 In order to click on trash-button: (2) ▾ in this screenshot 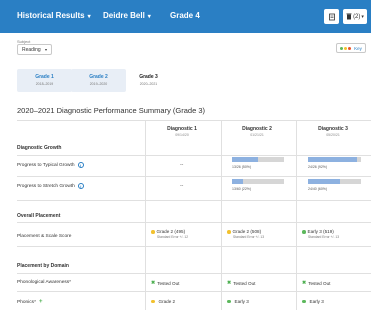, I will do `click(355, 16)`.